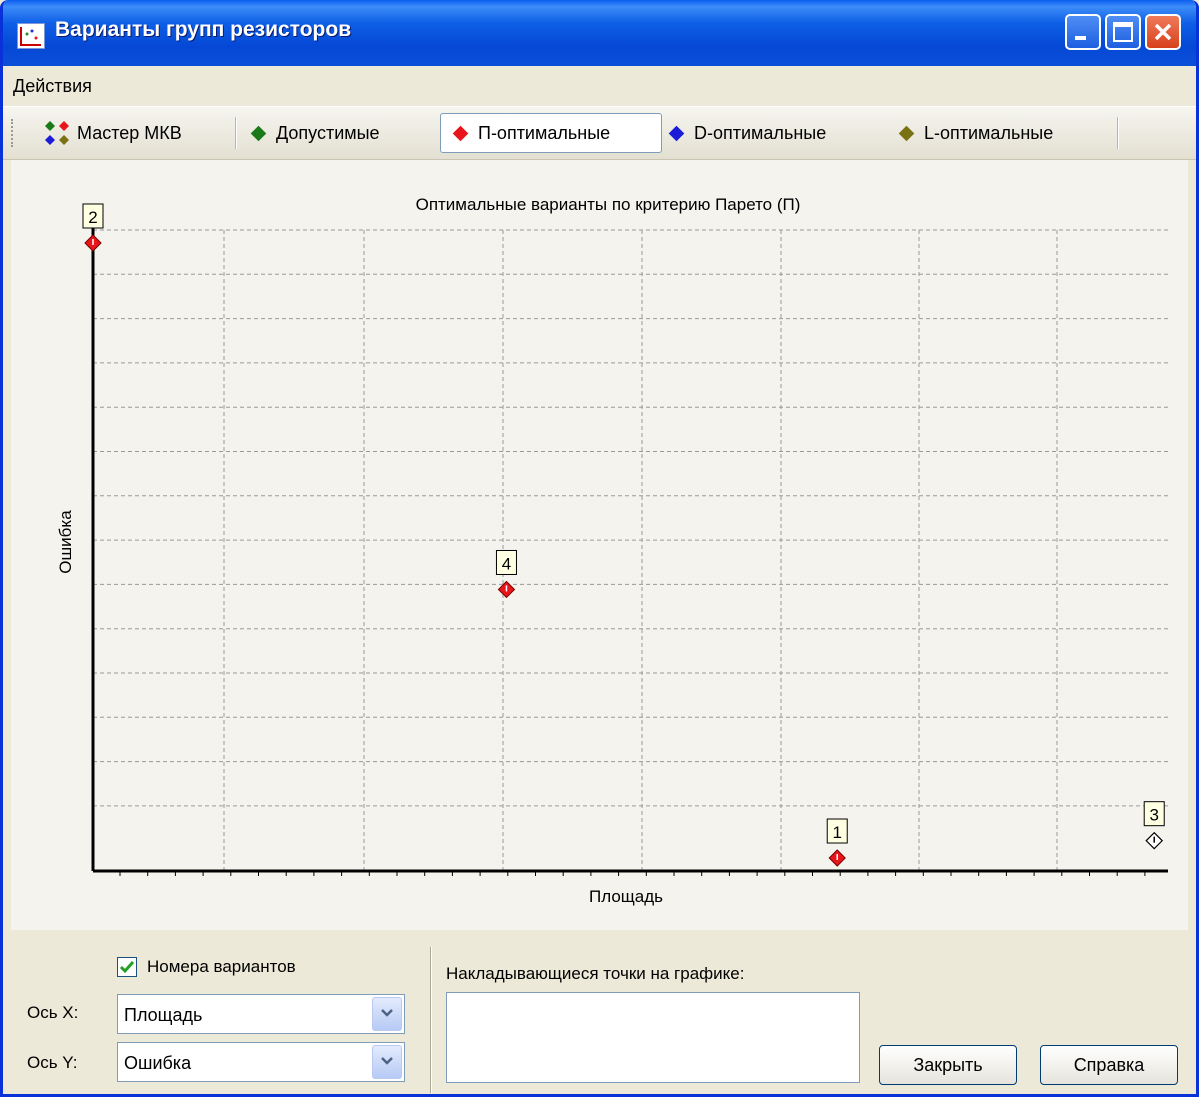 The height and width of the screenshot is (1097, 1199). Describe the element at coordinates (129, 132) in the screenshot. I see `mkv-wizard-label: Мастер МКВ` at that location.